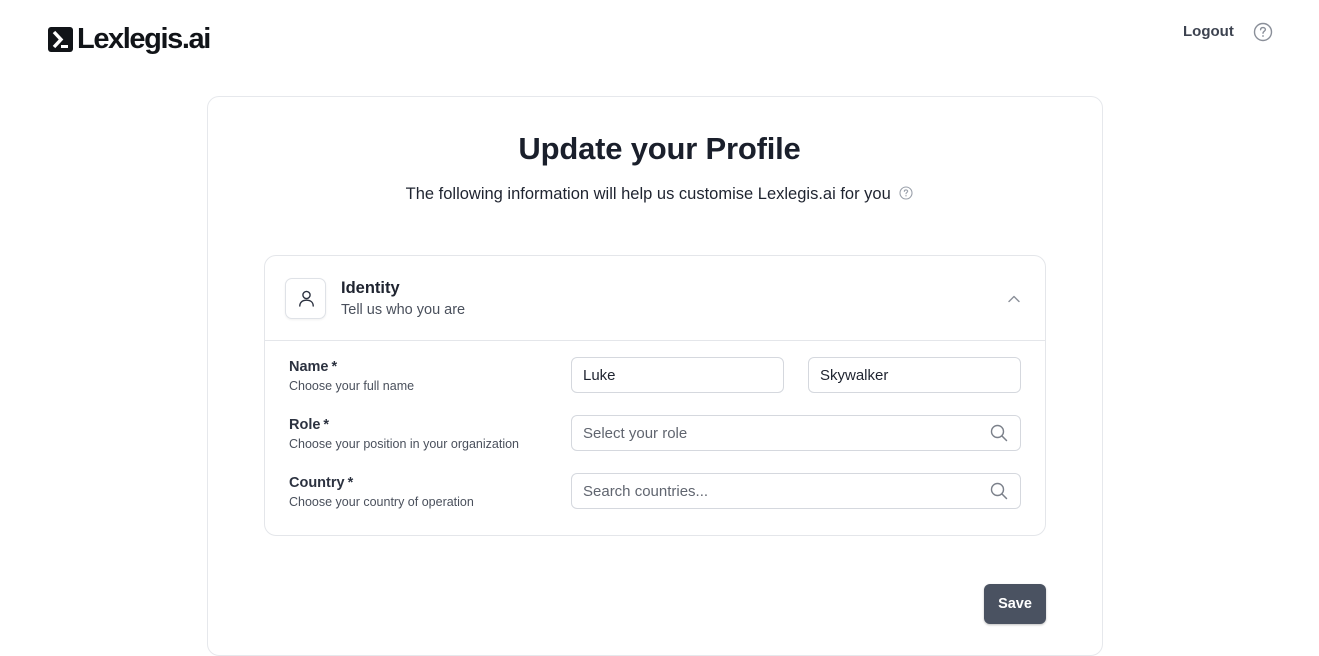 The width and height of the screenshot is (1319, 656). I want to click on section-title: Identity, so click(370, 288).